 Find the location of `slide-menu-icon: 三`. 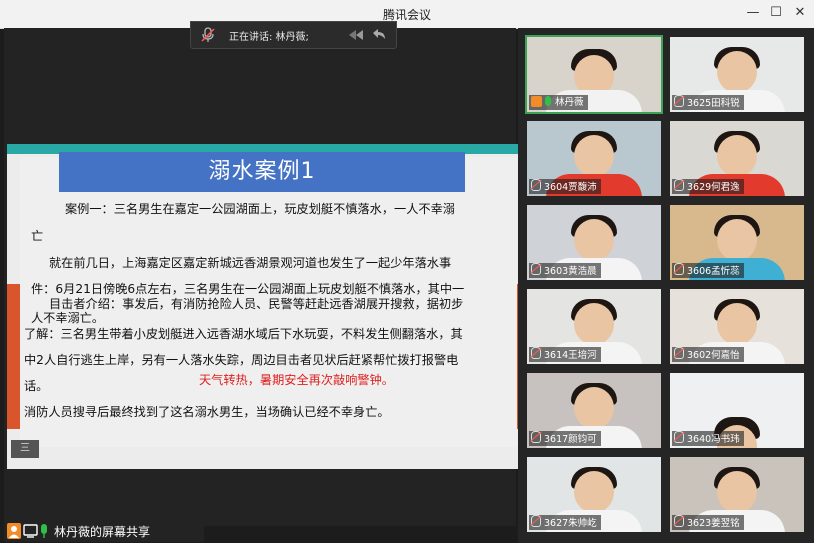

slide-menu-icon: 三 is located at coordinates (25, 449).